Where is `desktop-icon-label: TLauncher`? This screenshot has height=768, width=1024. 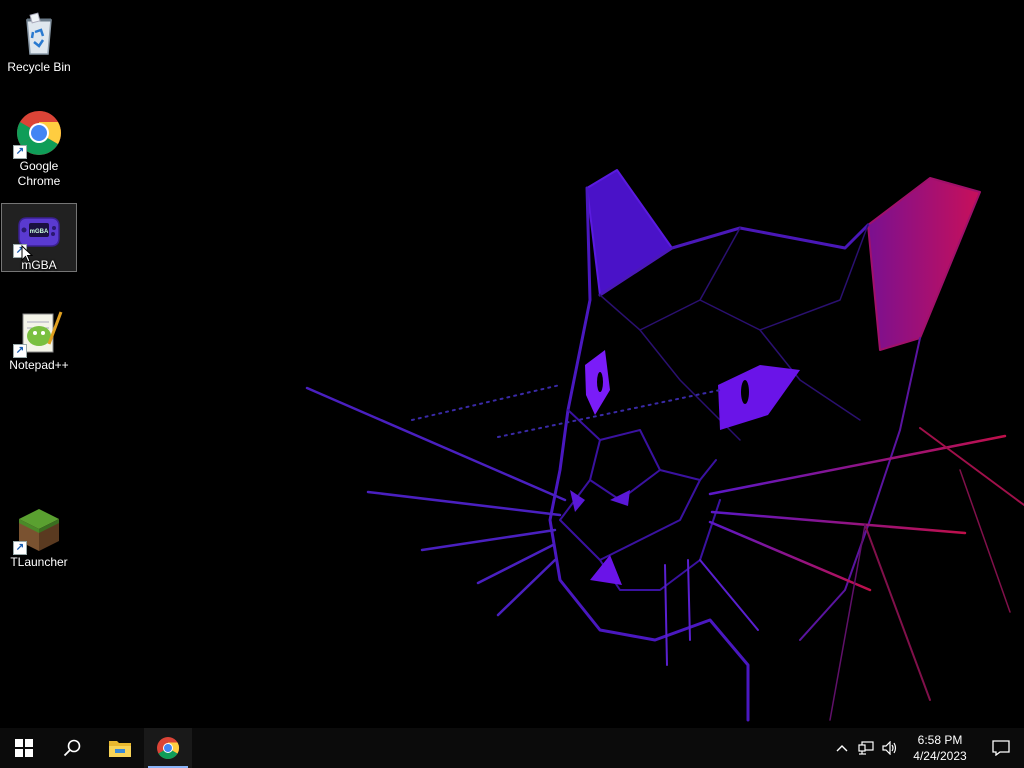 desktop-icon-label: TLauncher is located at coordinates (39, 562).